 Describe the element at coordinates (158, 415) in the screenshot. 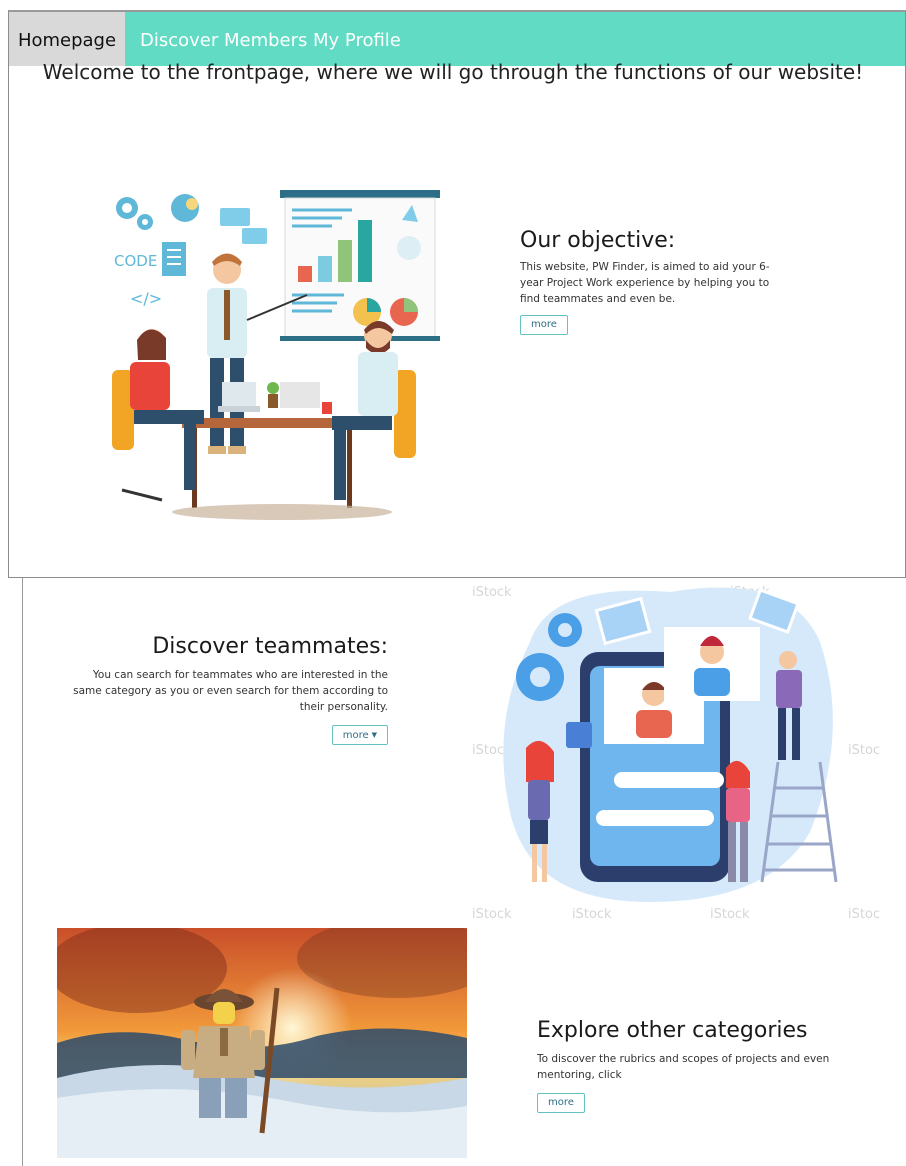

I see `woman-figure` at that location.